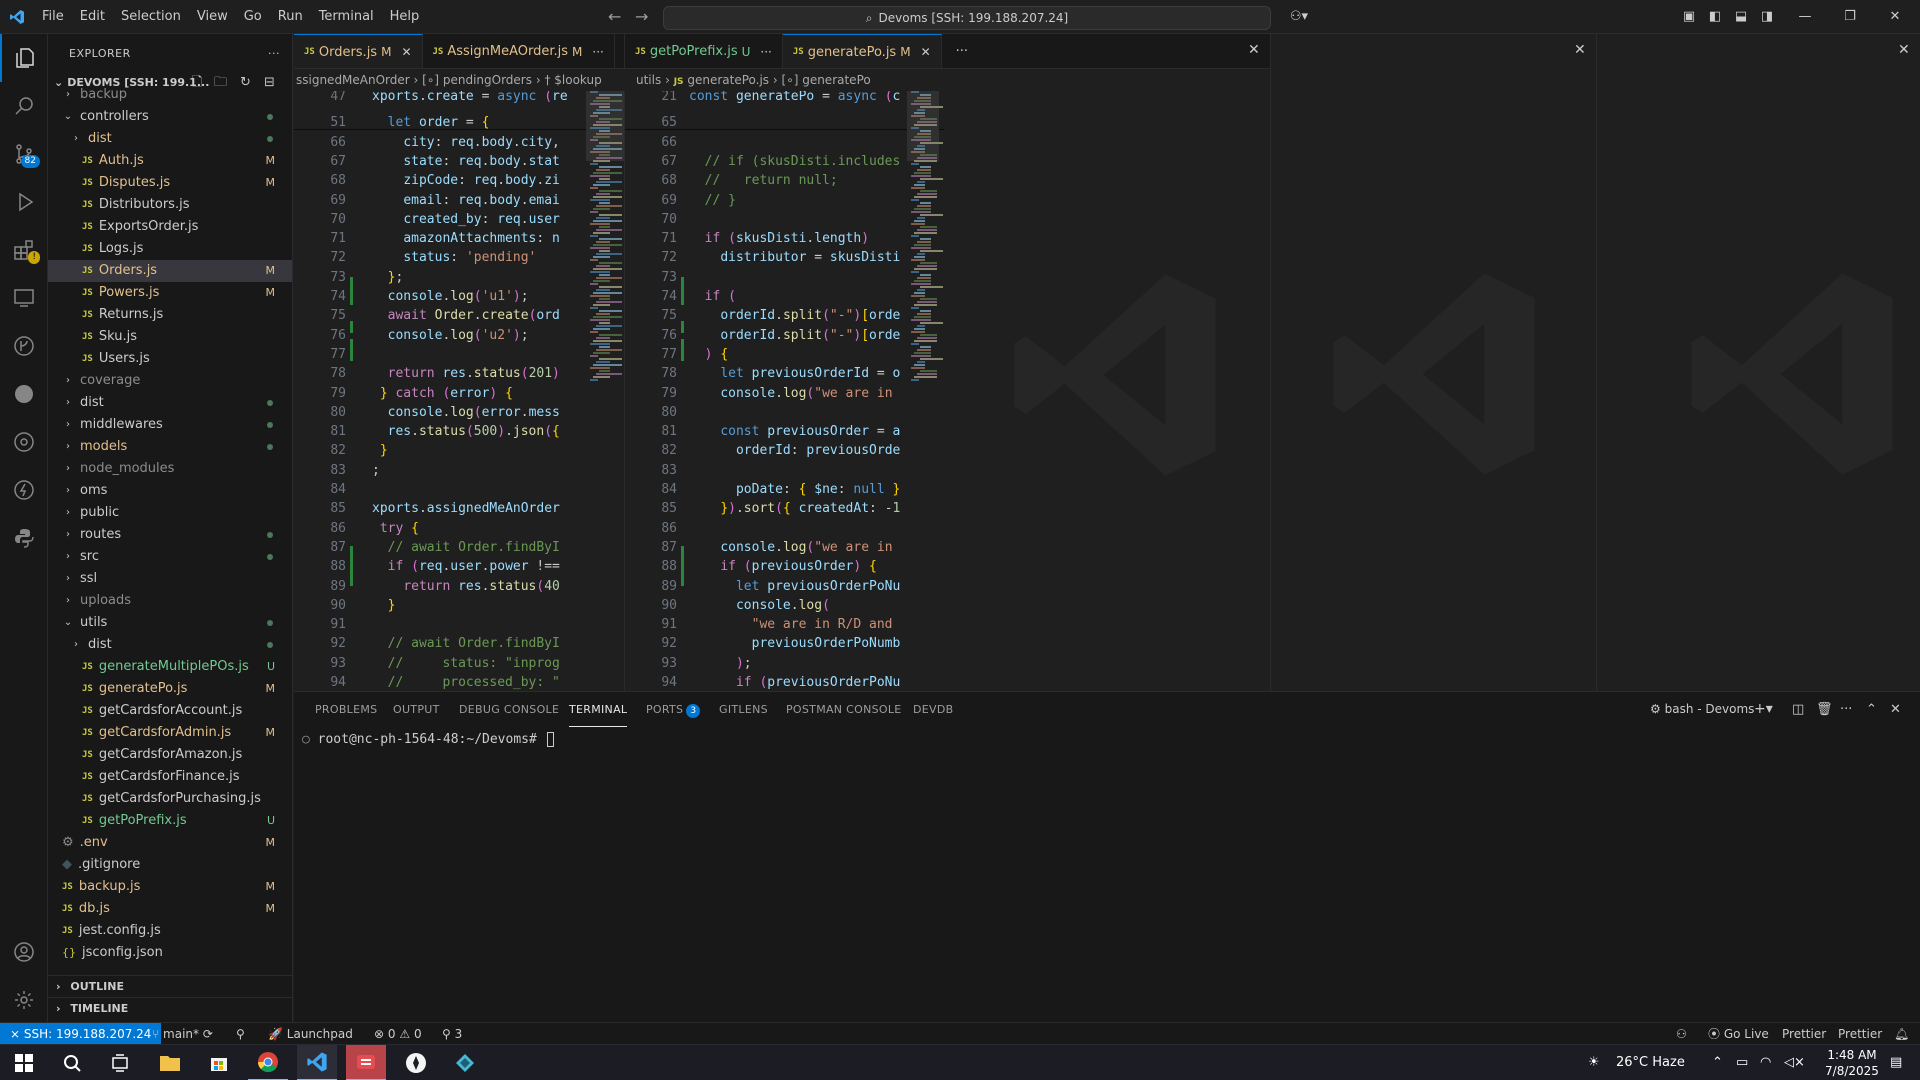  I want to click on tree-item: JS Auth.js M, so click(170, 161).